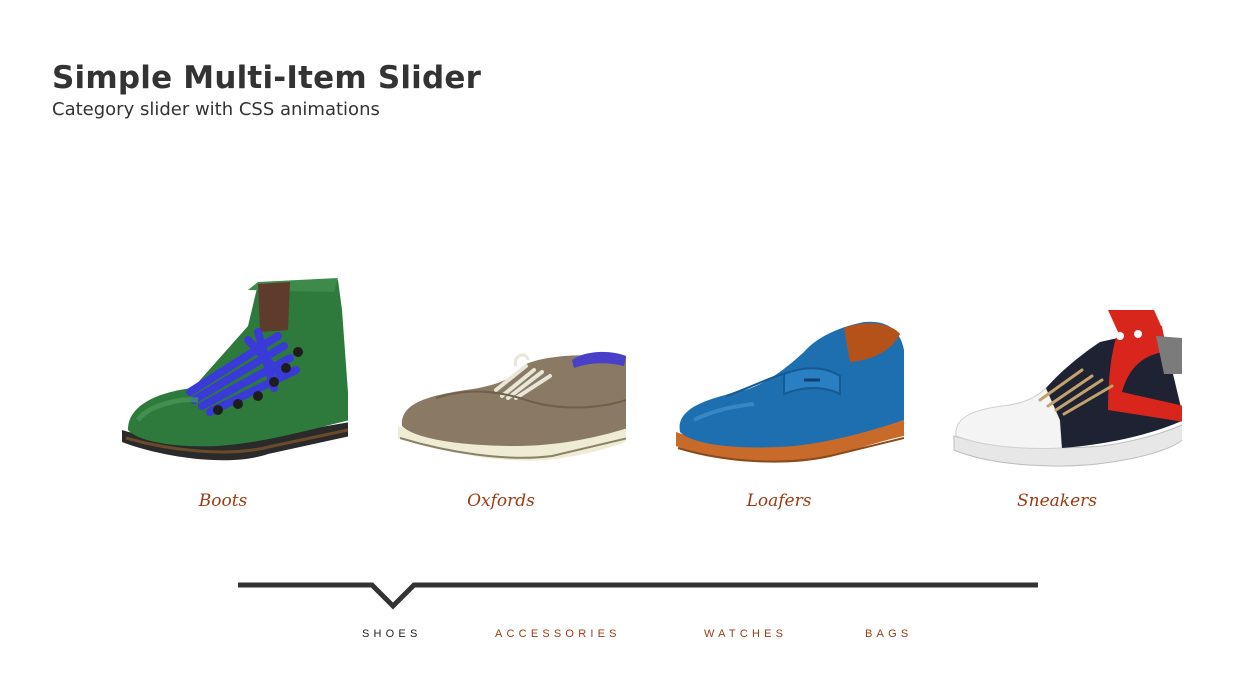 The image size is (1260, 700). I want to click on slide-caption: Loafers, so click(779, 501).